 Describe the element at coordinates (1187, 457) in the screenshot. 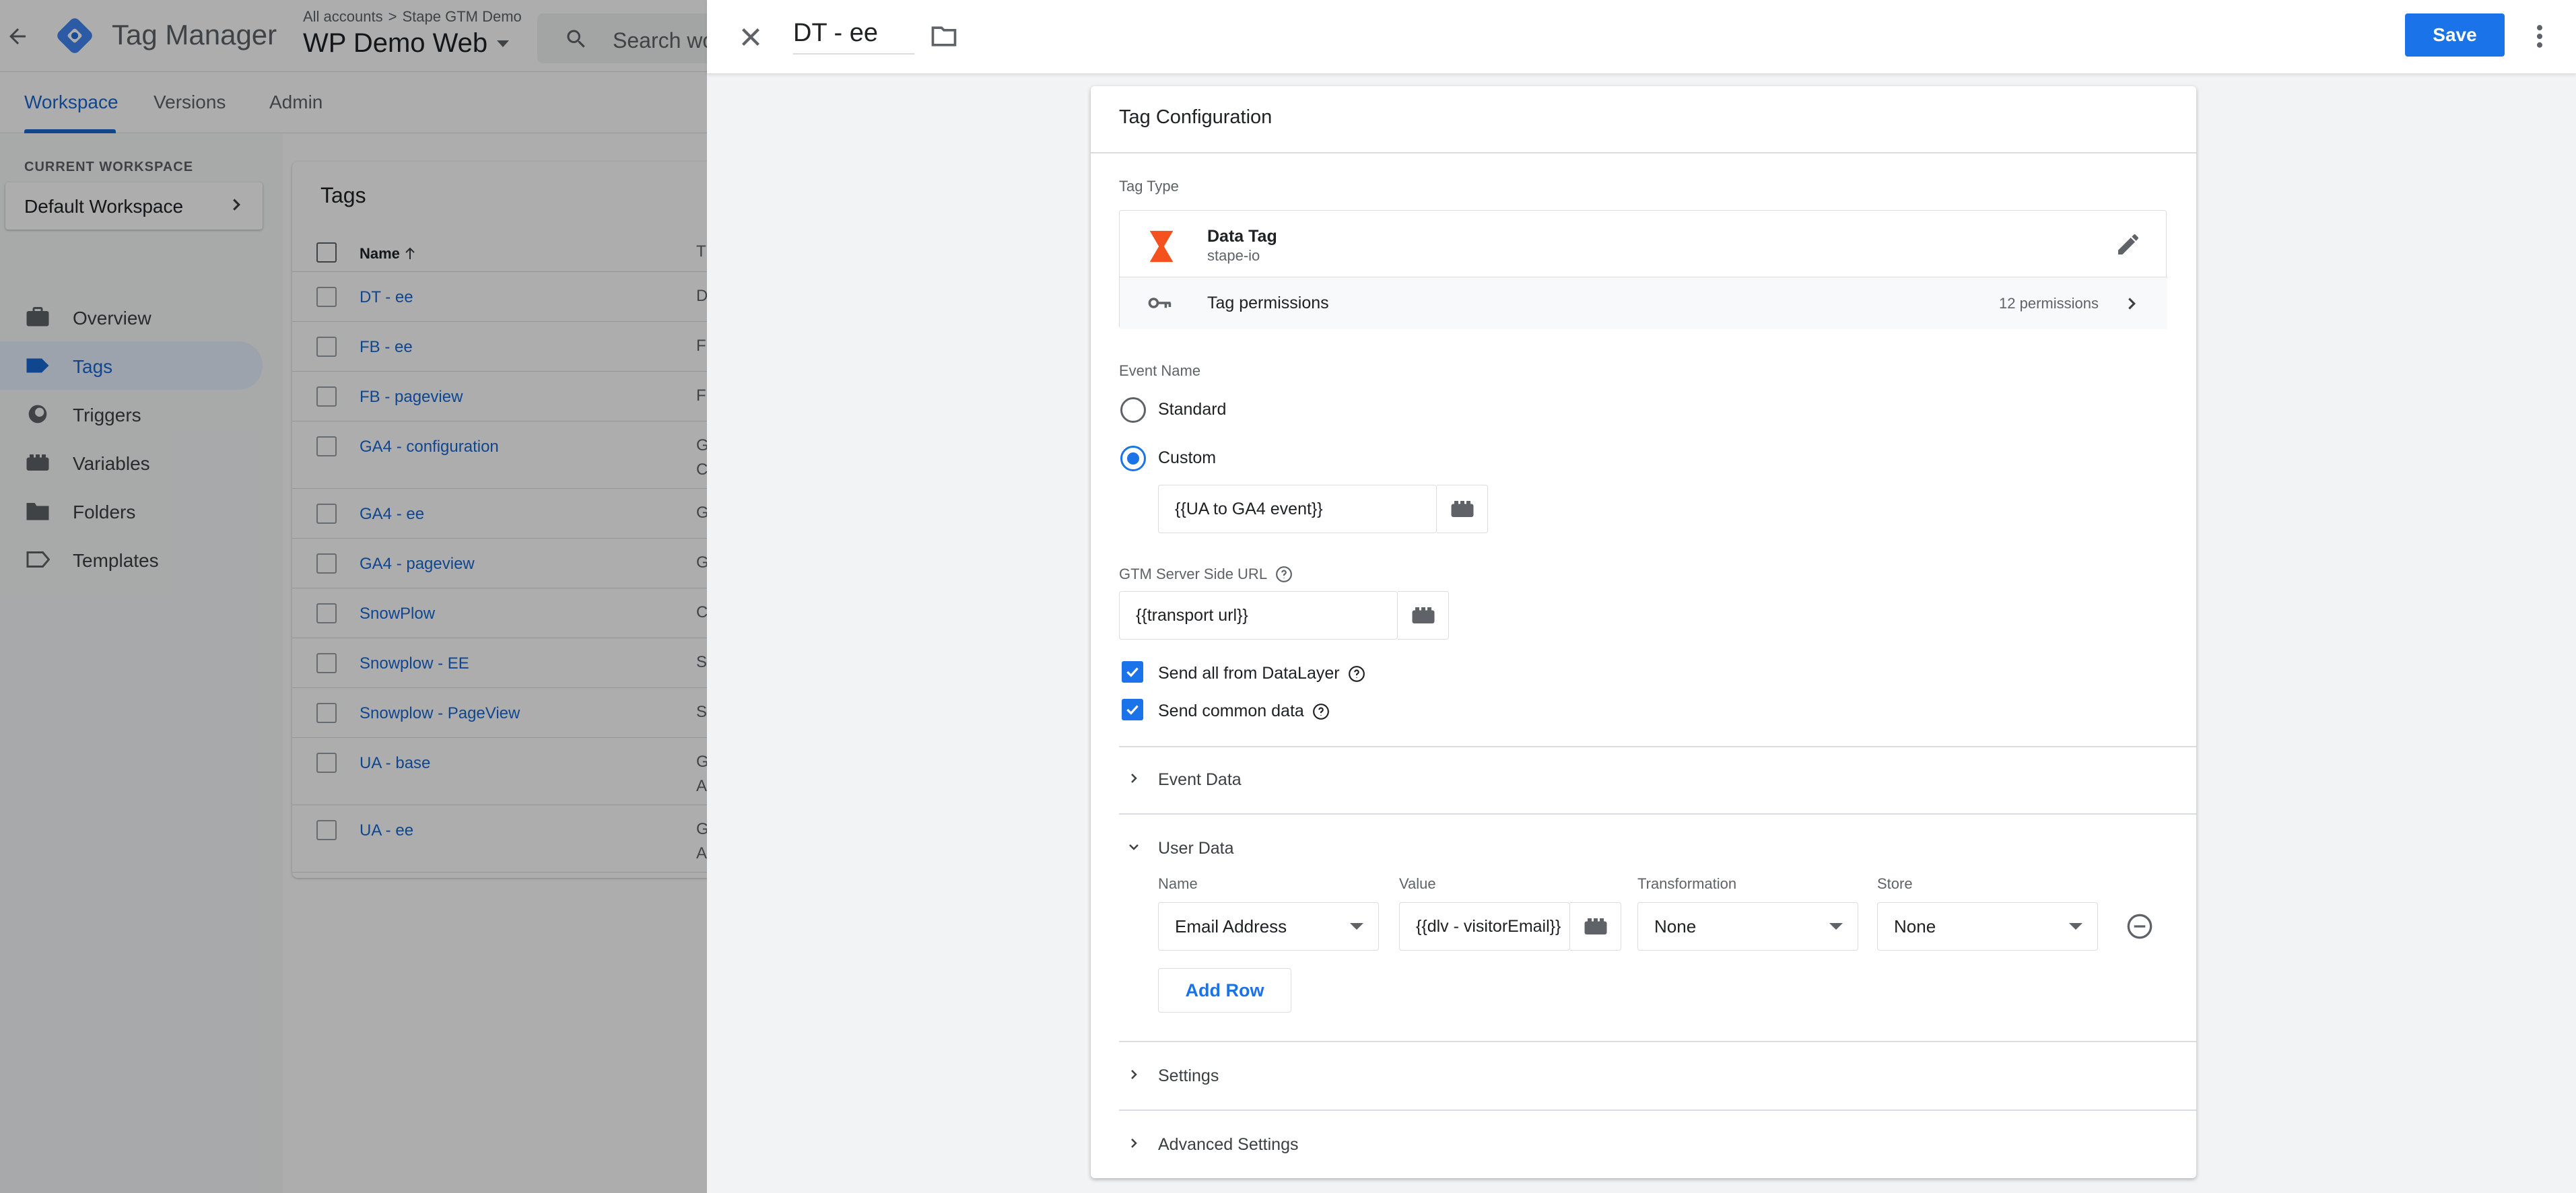

I see `custom-radio-label: Custom` at that location.